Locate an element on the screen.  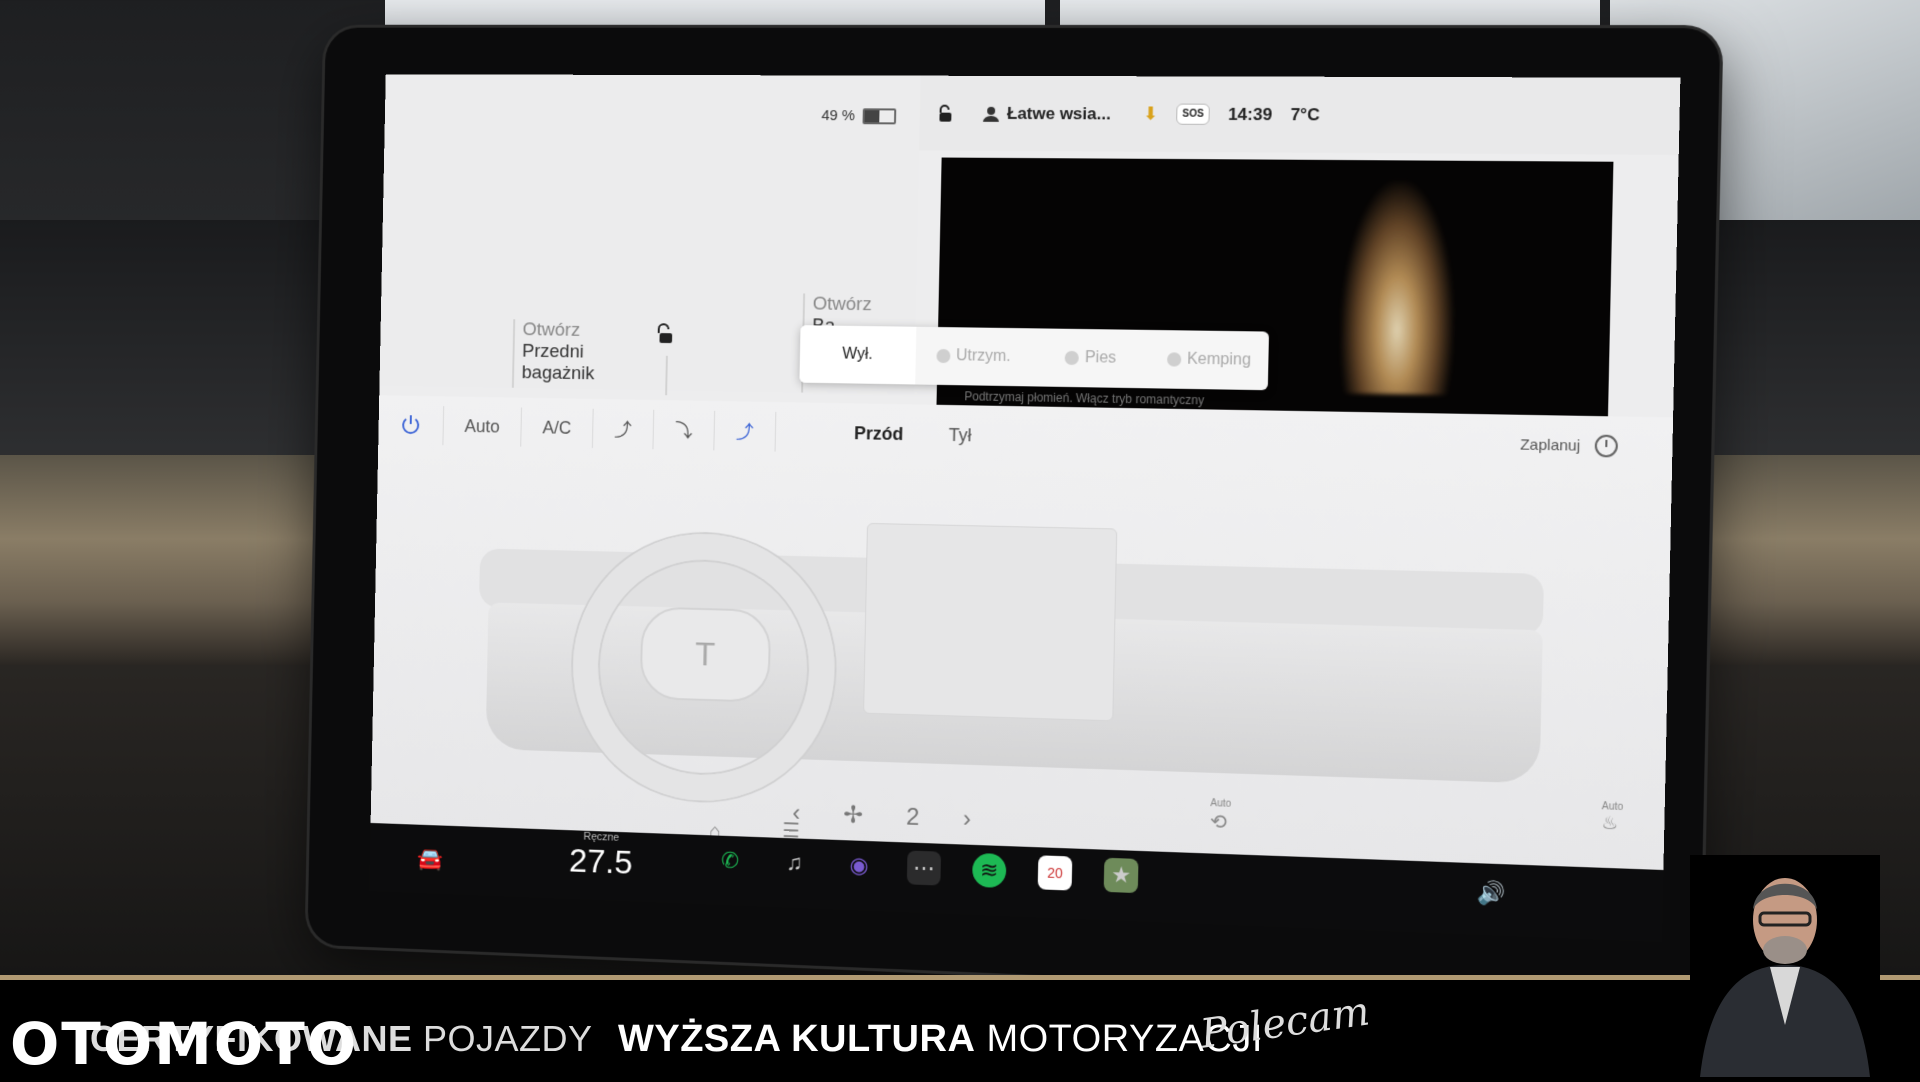
download-icon: ⬇ is located at coordinates (1151, 113).